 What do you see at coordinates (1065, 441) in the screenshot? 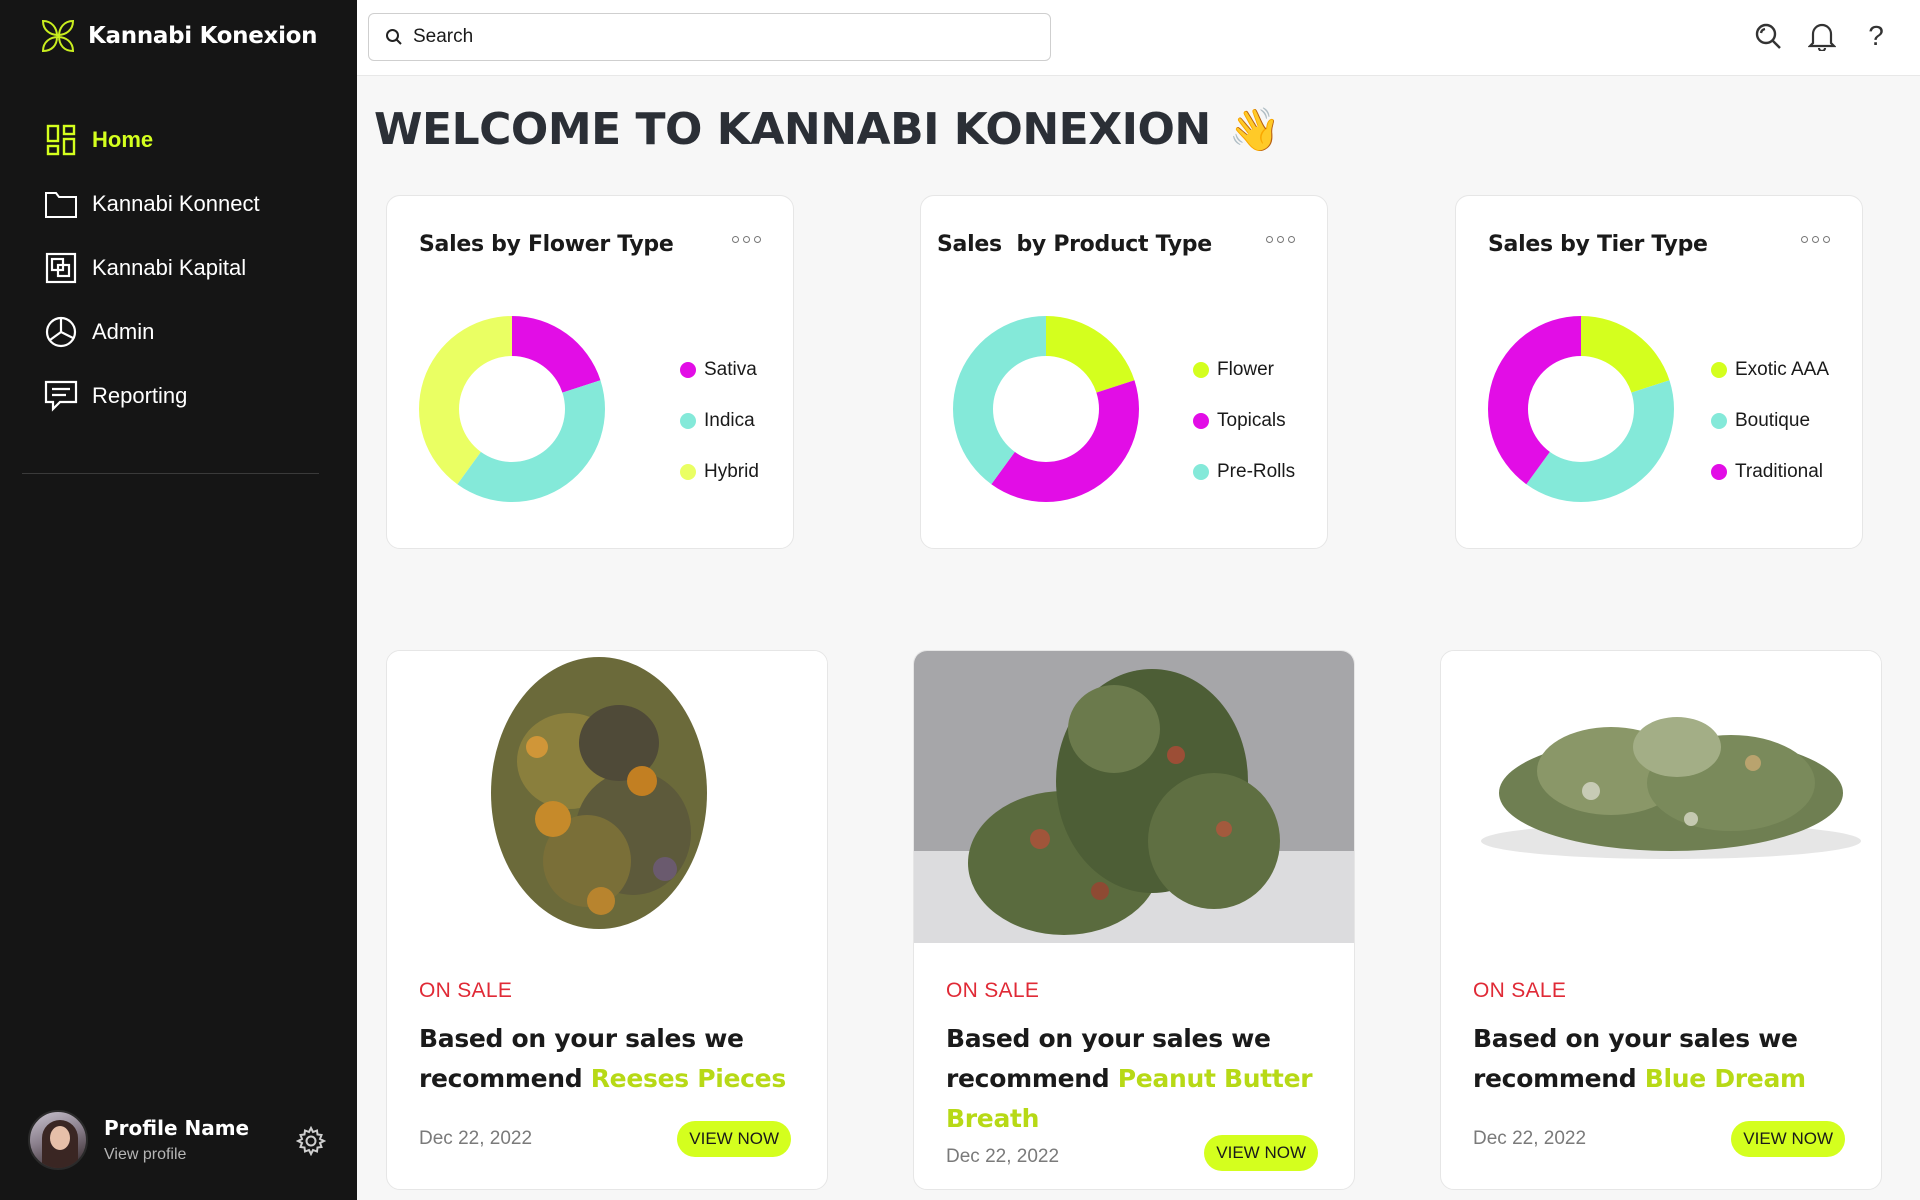
I see `donut-slice-topicals` at bounding box center [1065, 441].